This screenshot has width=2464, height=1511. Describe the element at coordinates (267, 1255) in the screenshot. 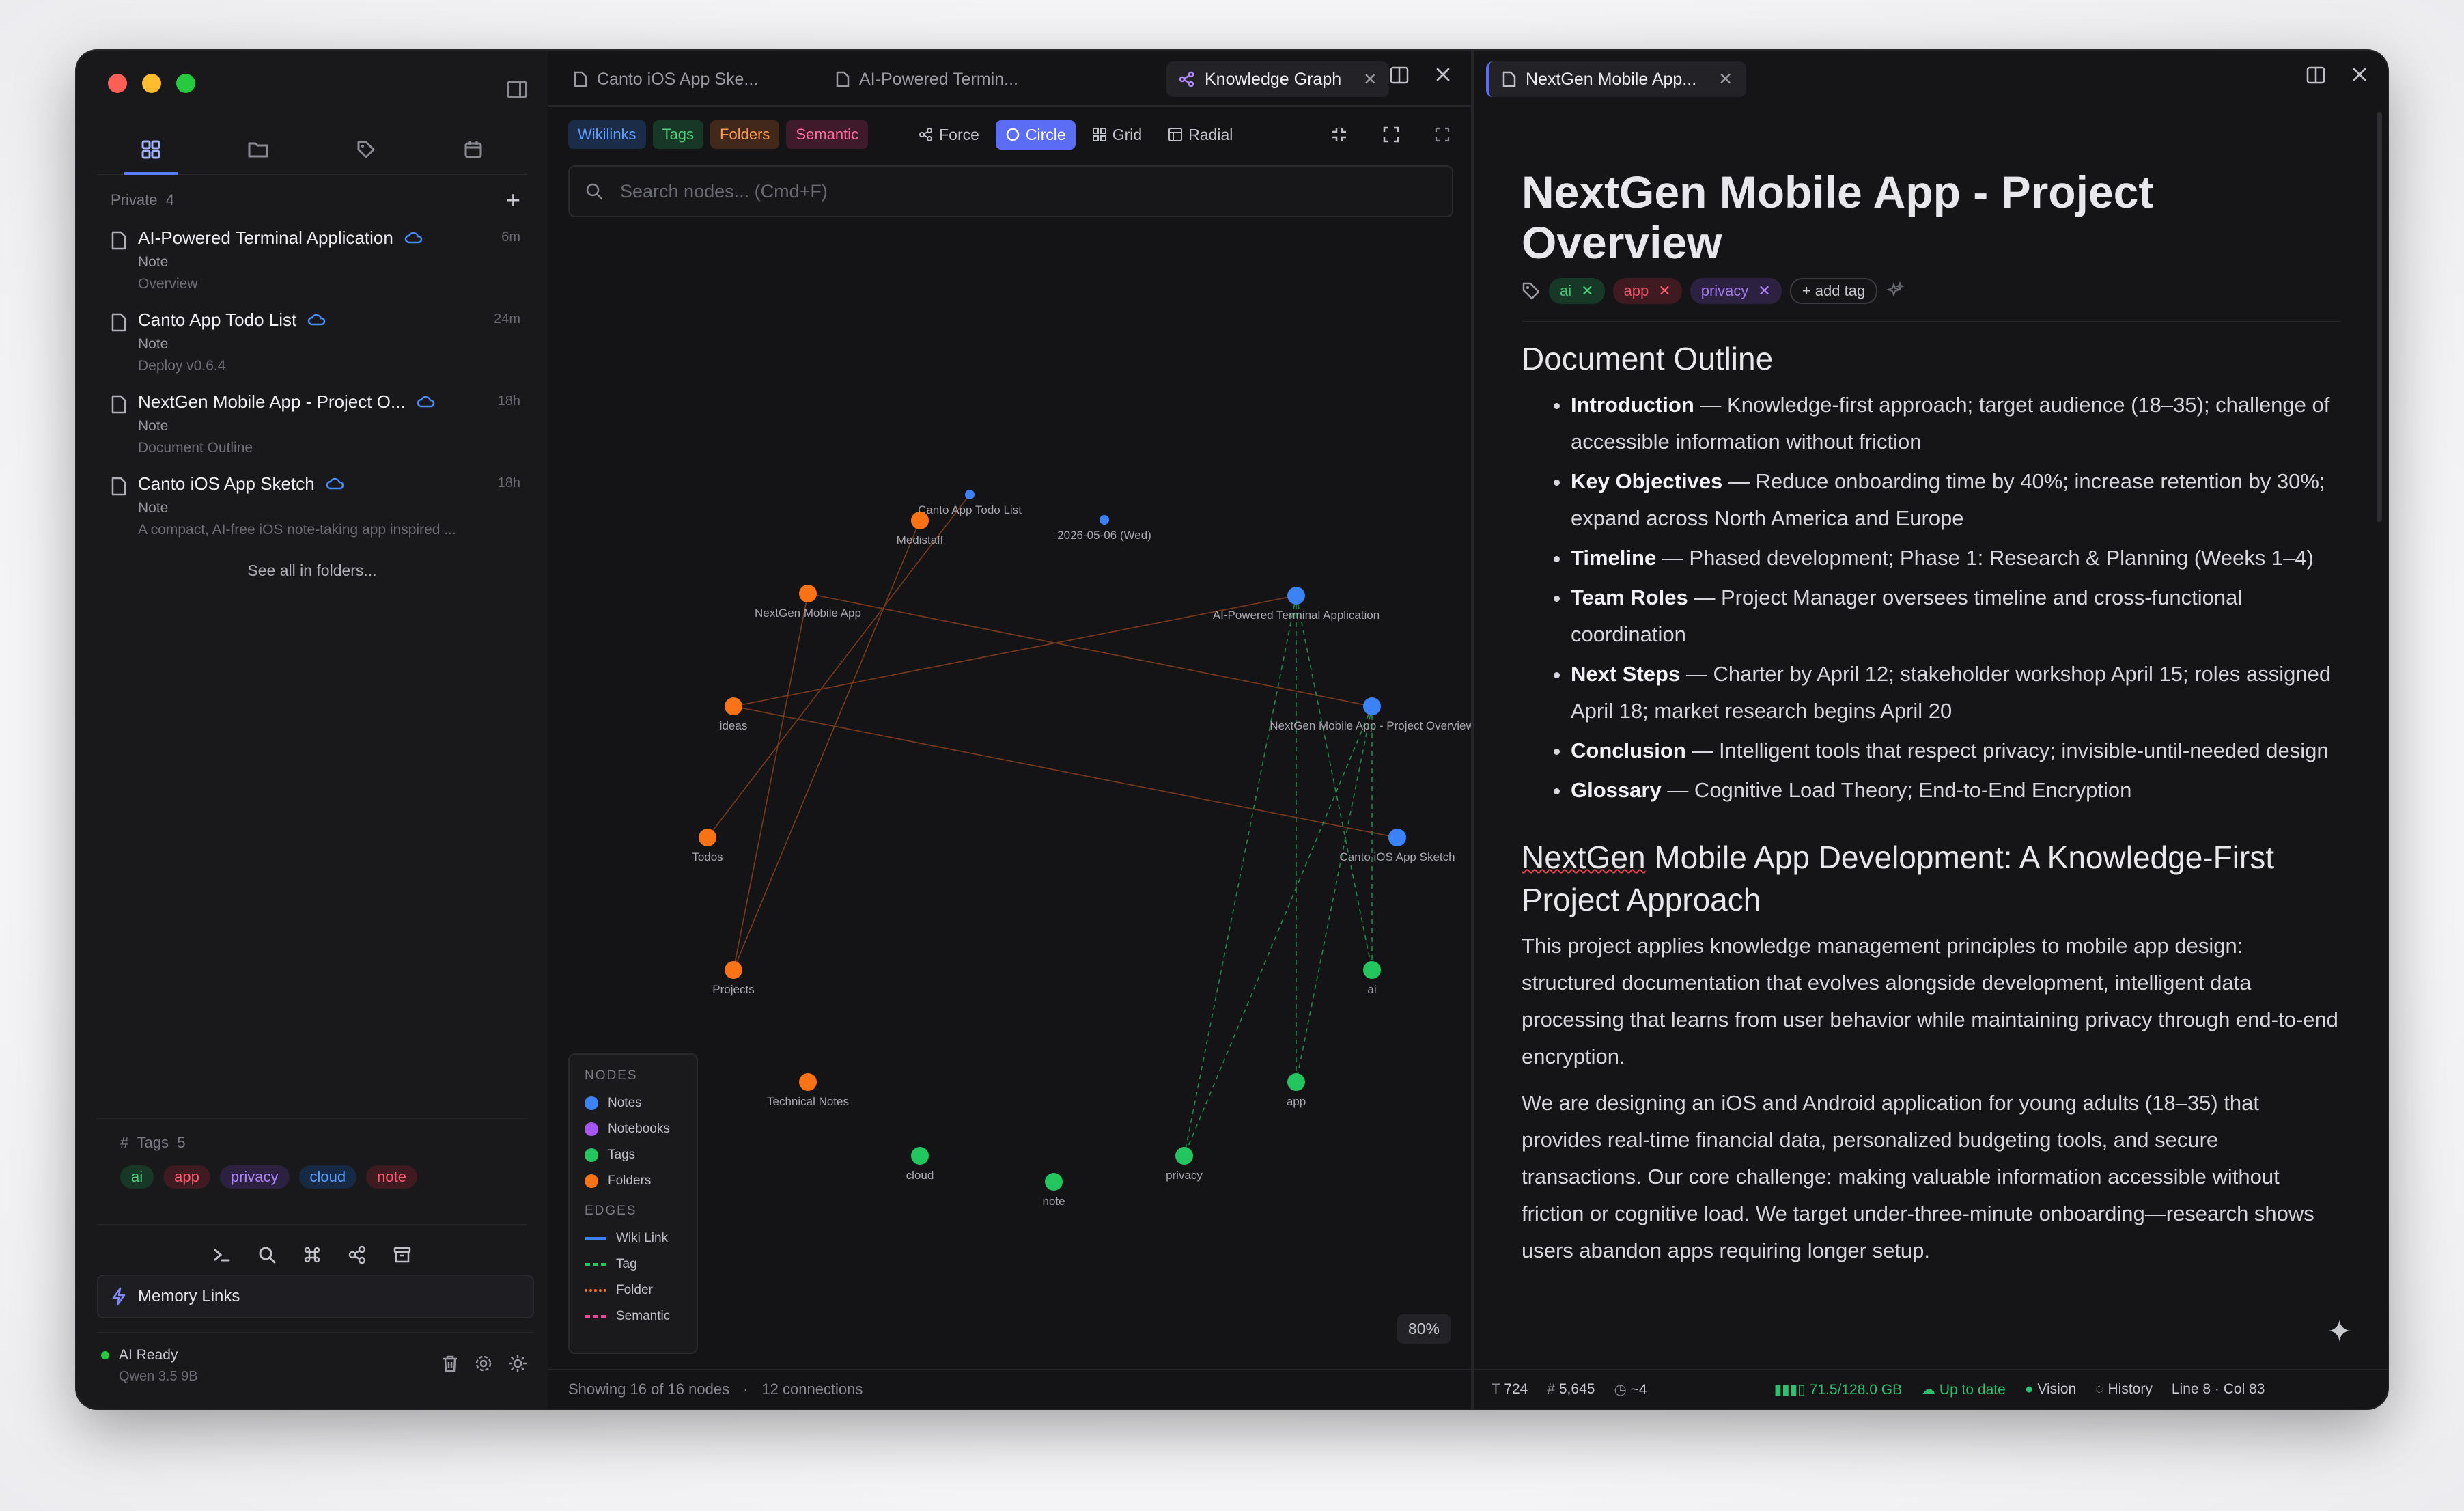

I see `search-icon` at that location.